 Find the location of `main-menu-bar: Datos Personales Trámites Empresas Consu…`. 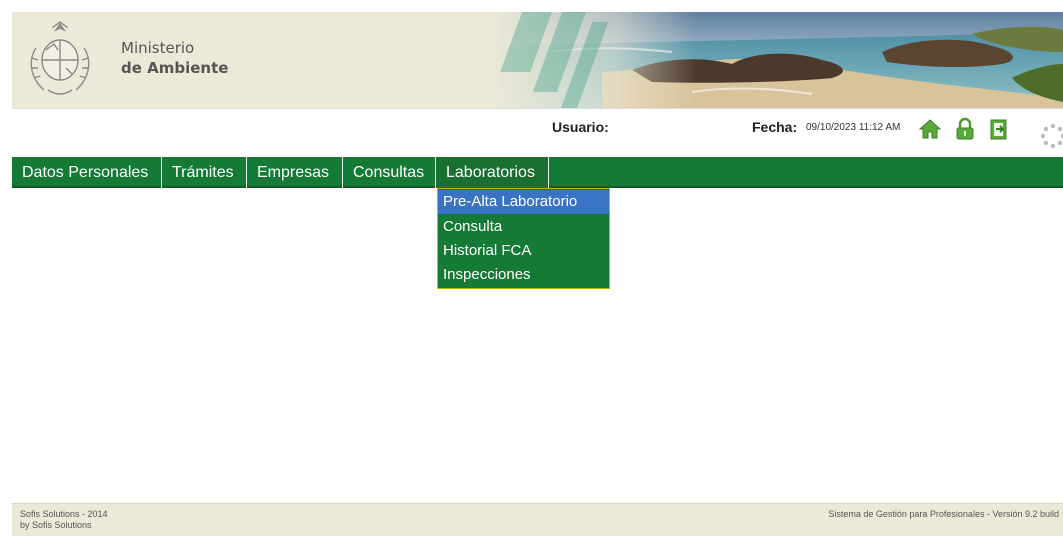

main-menu-bar: Datos Personales Trámites Empresas Consu… is located at coordinates (537, 172).